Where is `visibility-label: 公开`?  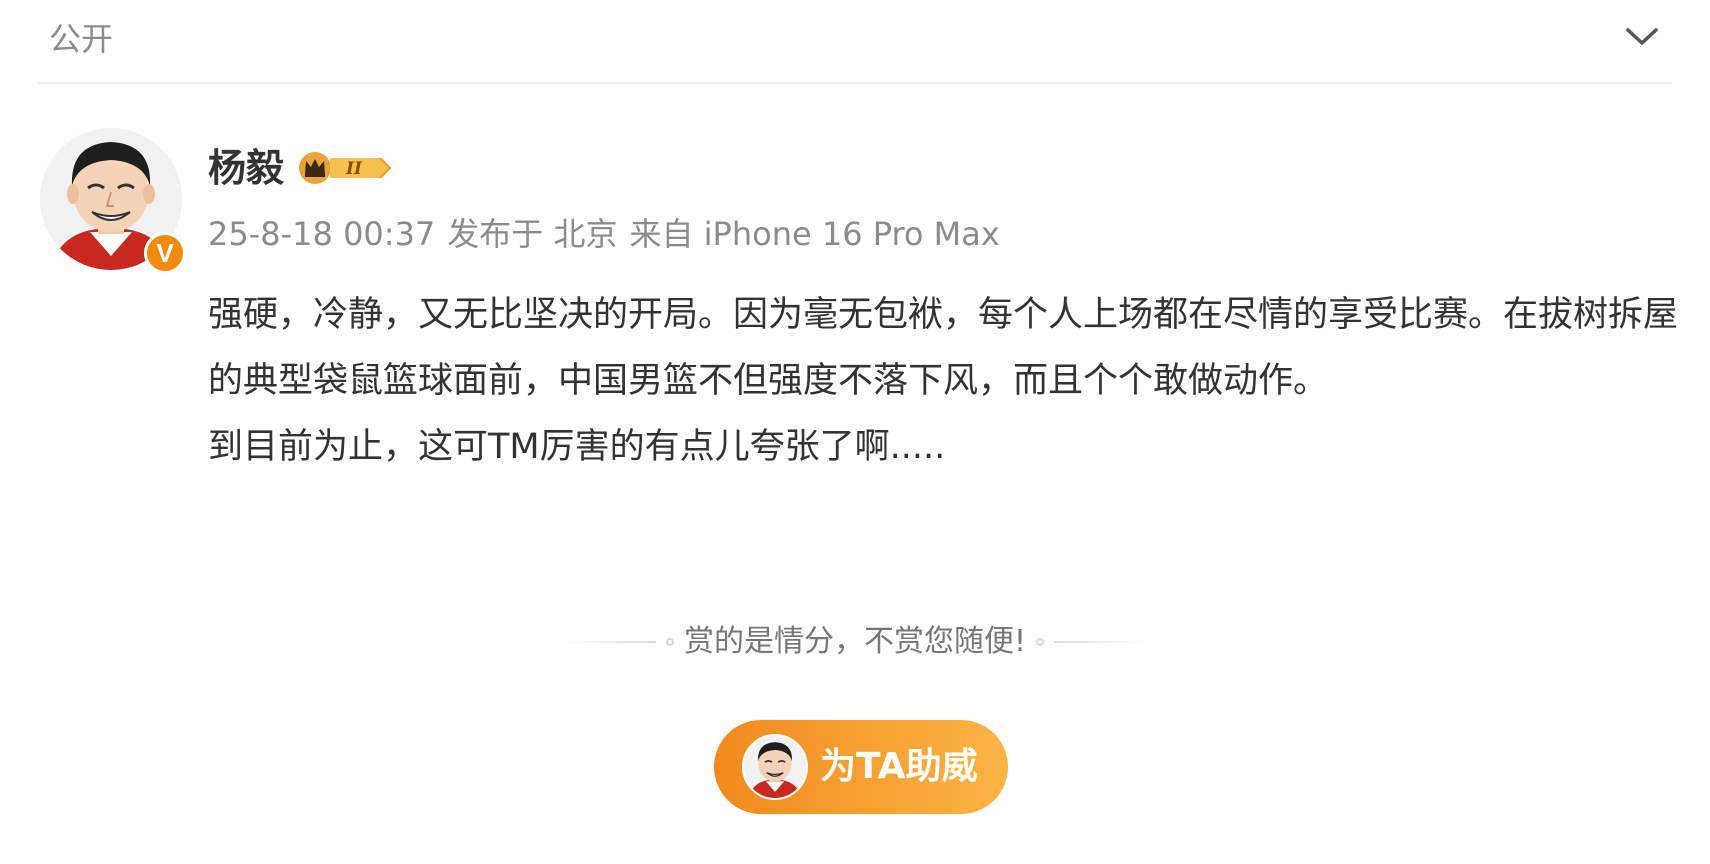 visibility-label: 公开 is located at coordinates (81, 39).